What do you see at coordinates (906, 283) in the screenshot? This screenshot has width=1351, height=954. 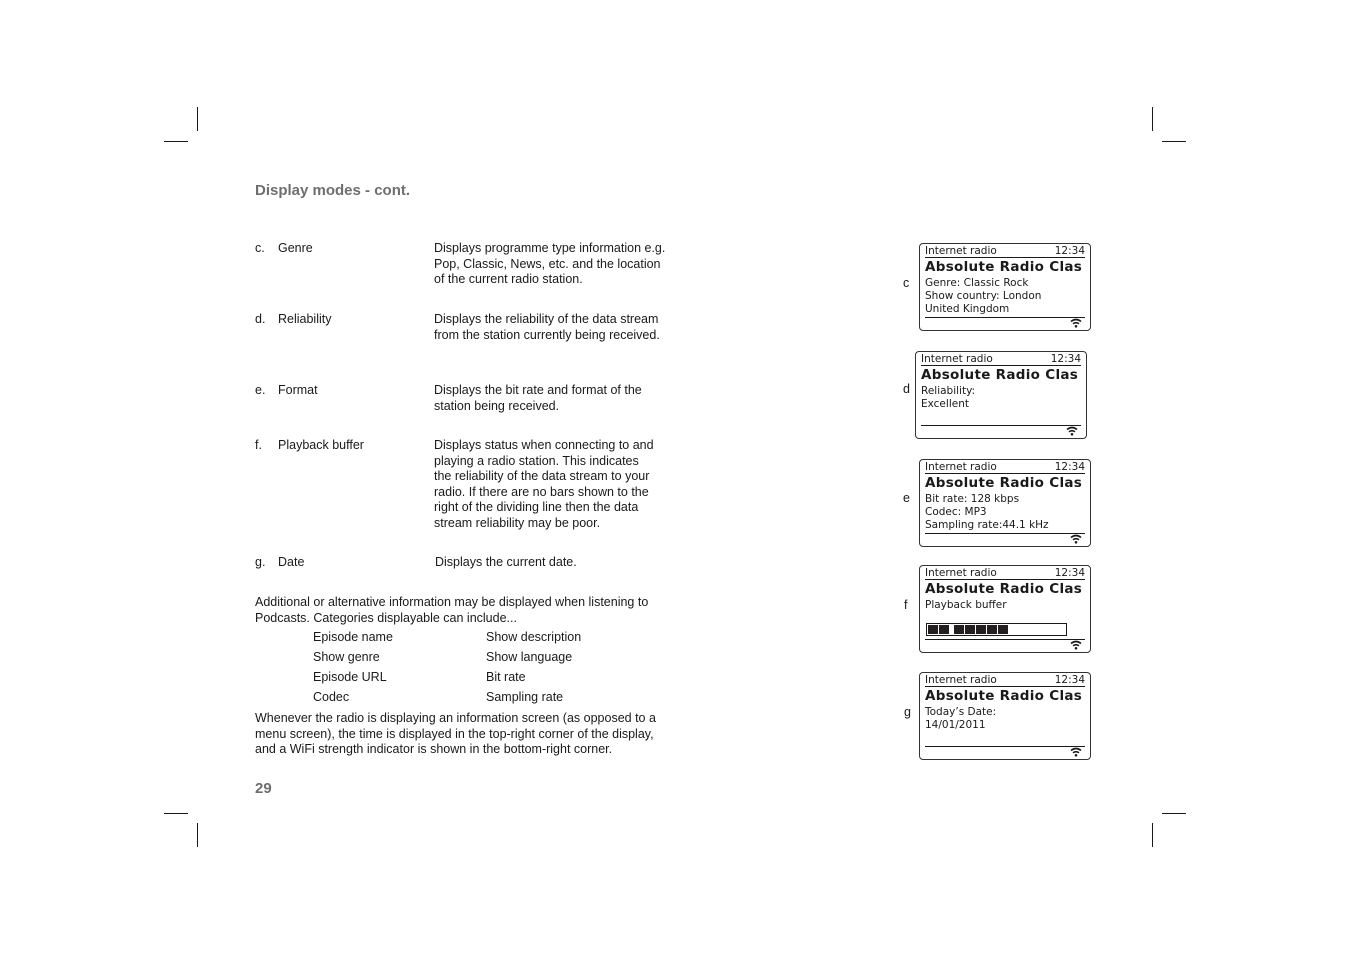 I see `display-label: c` at bounding box center [906, 283].